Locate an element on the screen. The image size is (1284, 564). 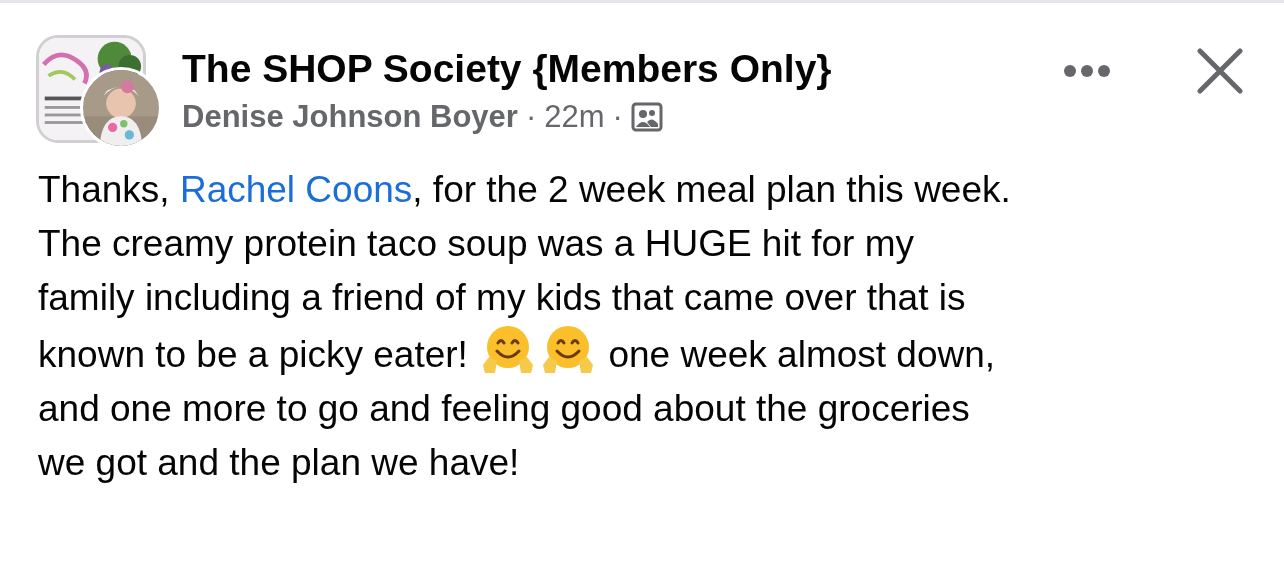
post-time: 22m is located at coordinates (574, 117).